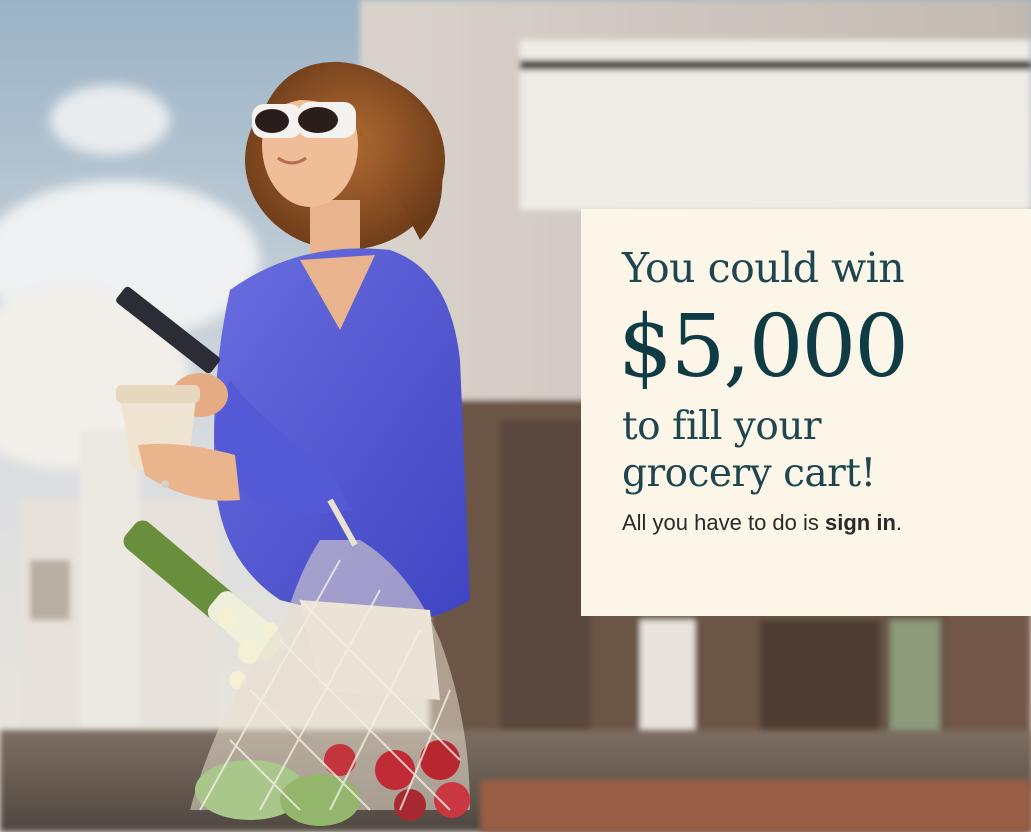  Describe the element at coordinates (899, 522) in the screenshot. I see `cta-period: .` at that location.